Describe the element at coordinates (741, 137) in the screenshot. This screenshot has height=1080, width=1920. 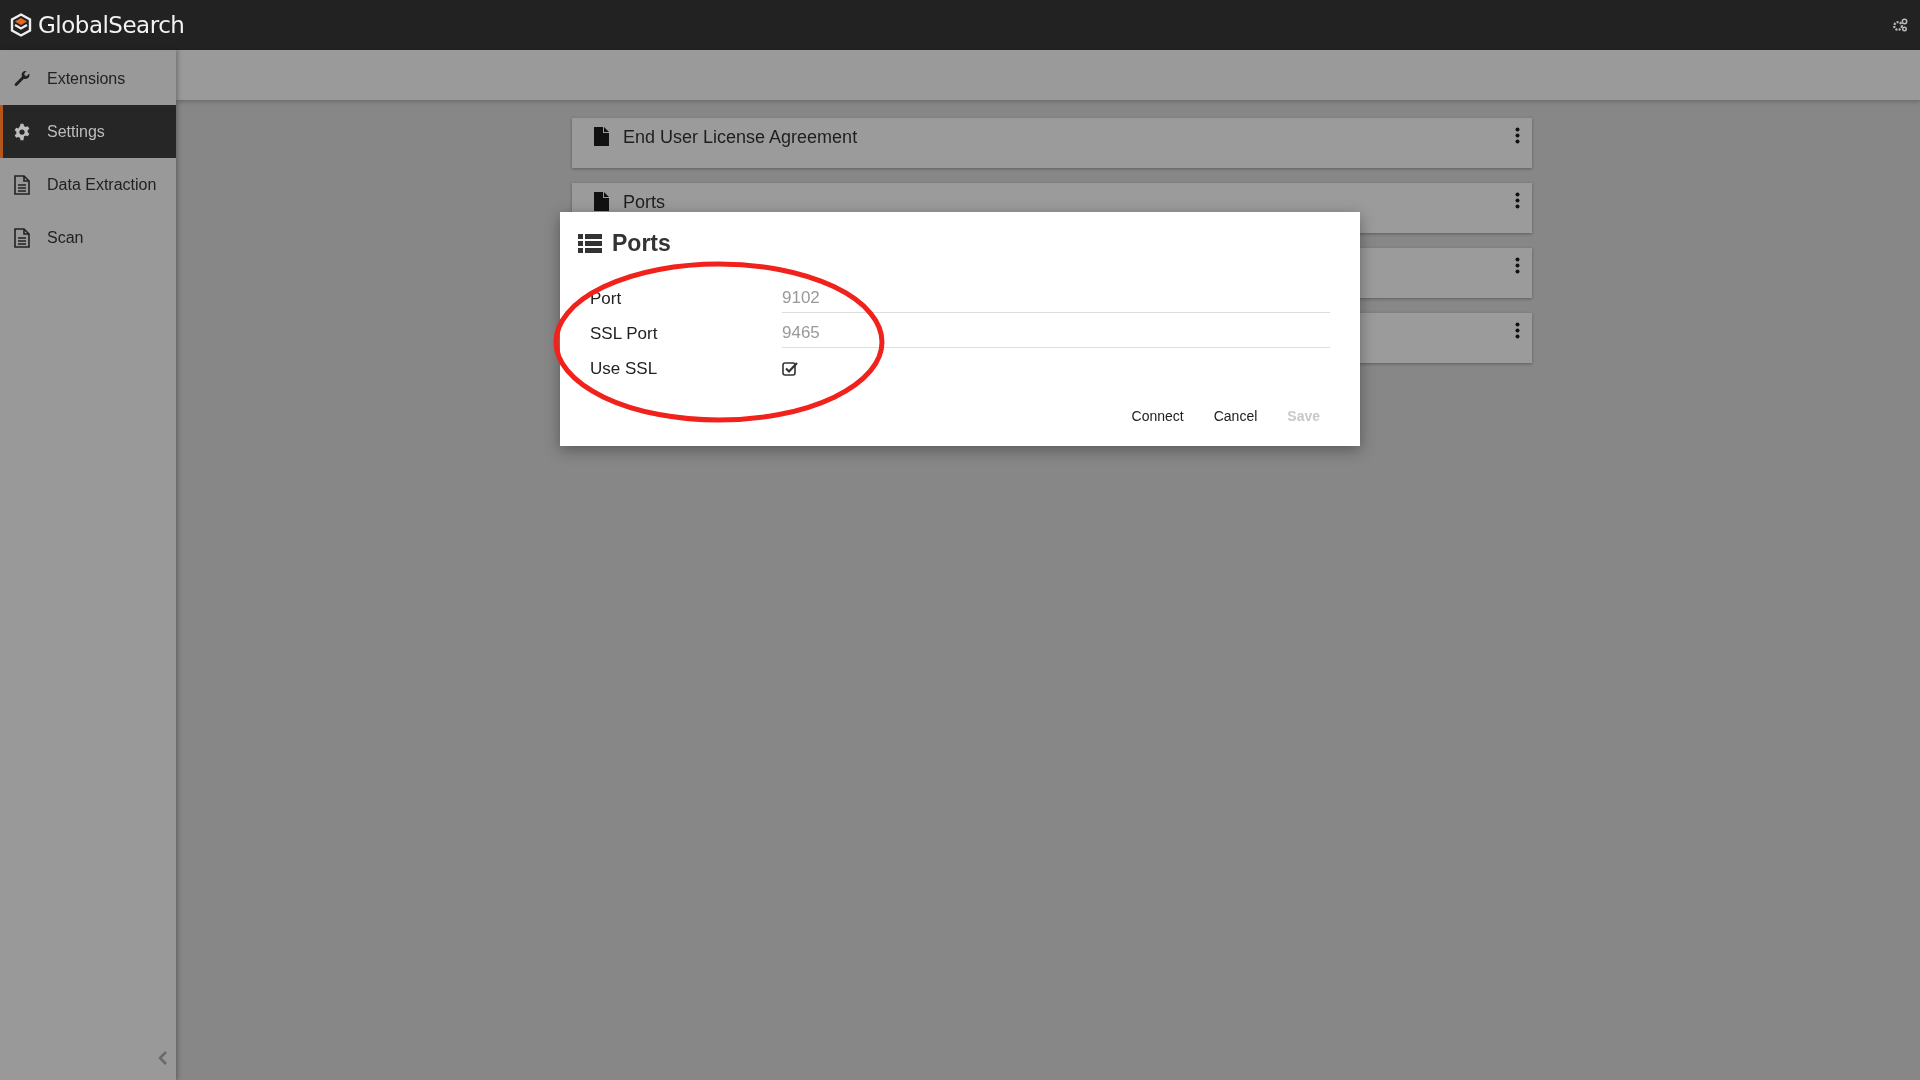
I see `card-title: End User License Agreement` at that location.